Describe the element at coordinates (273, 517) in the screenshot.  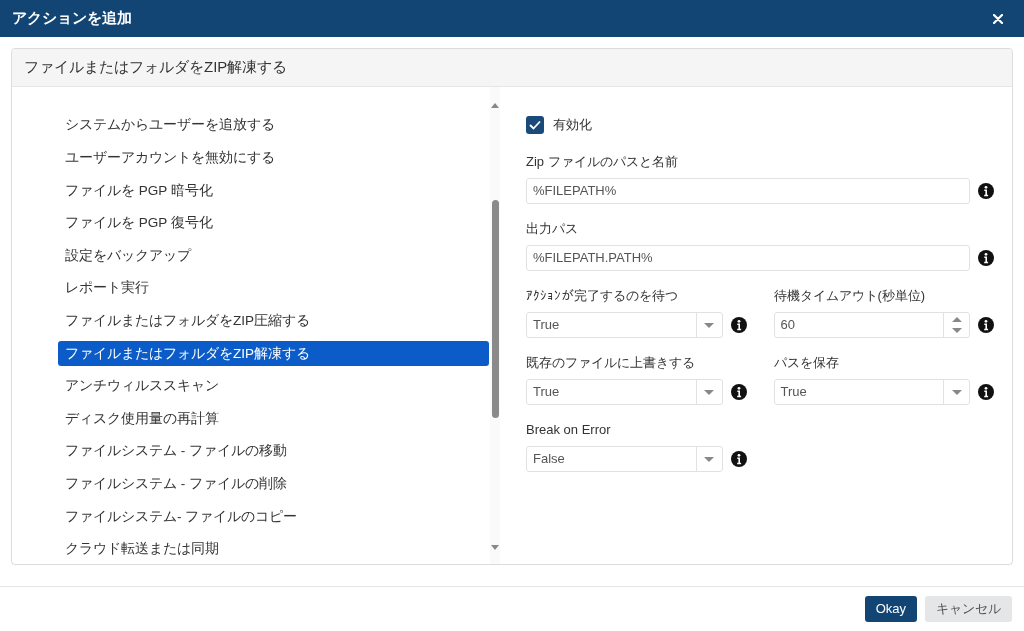
I see `action-list-item: ファイルシステム- ファイルのコピー` at that location.